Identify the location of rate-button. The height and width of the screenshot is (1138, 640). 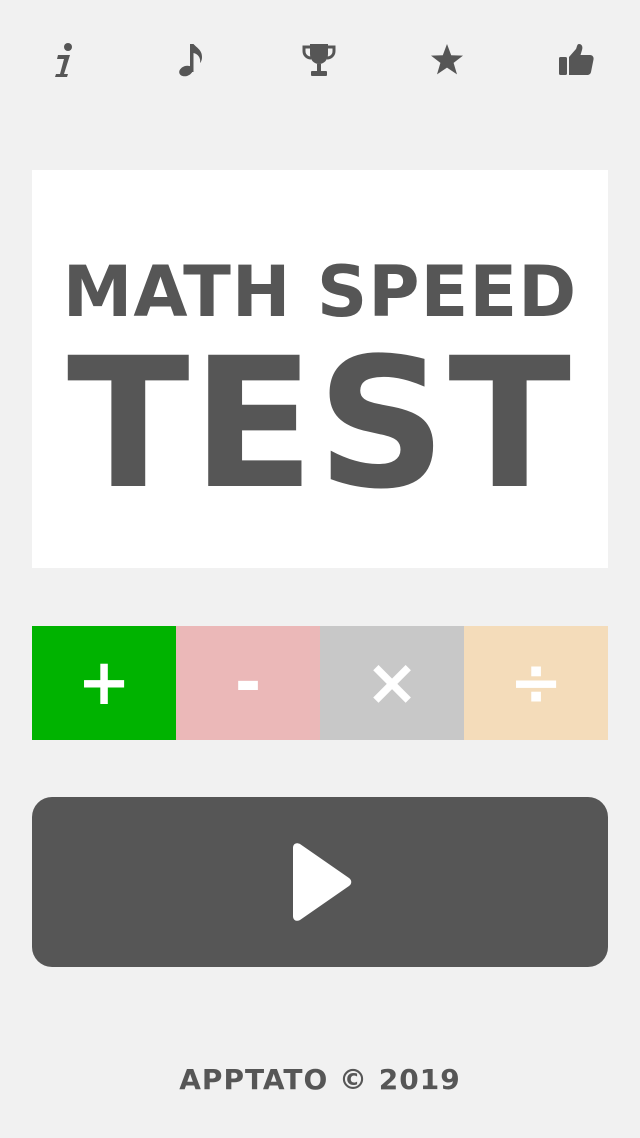
(447, 60).